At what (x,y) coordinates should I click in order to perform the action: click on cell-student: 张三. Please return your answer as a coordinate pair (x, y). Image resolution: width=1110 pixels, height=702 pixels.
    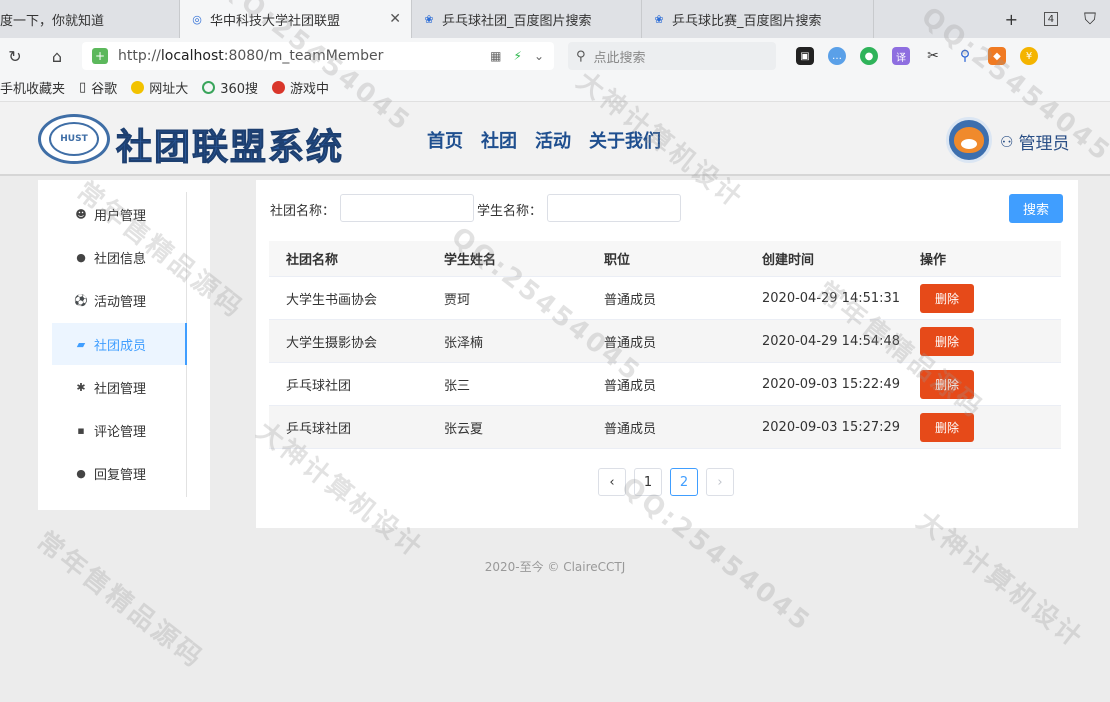
    Looking at the image, I should click on (457, 386).